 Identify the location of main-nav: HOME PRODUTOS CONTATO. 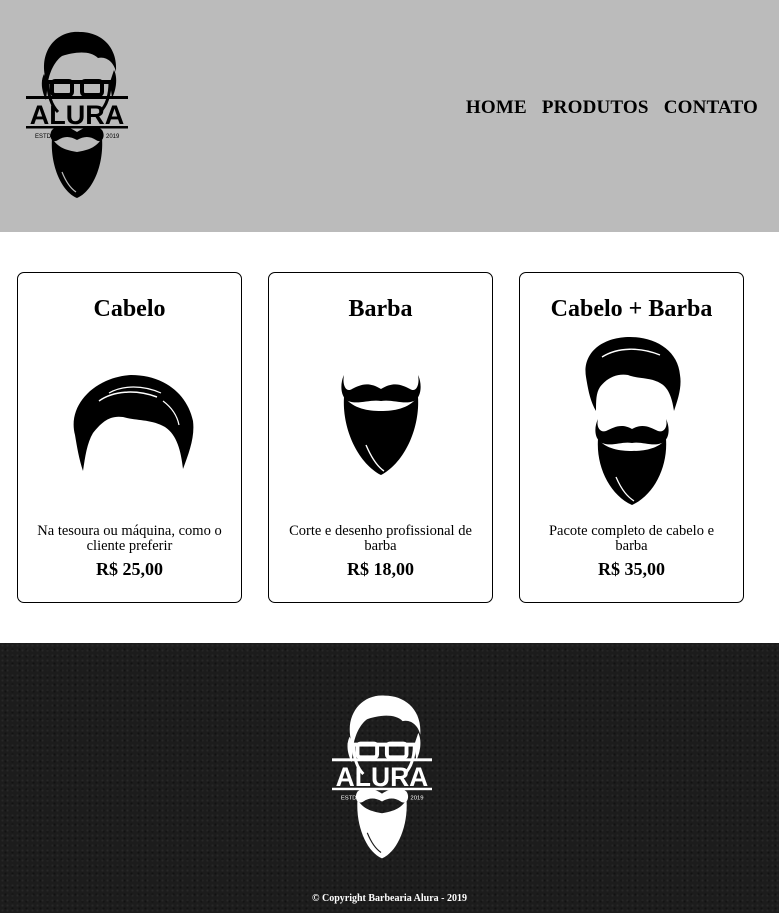
(612, 108).